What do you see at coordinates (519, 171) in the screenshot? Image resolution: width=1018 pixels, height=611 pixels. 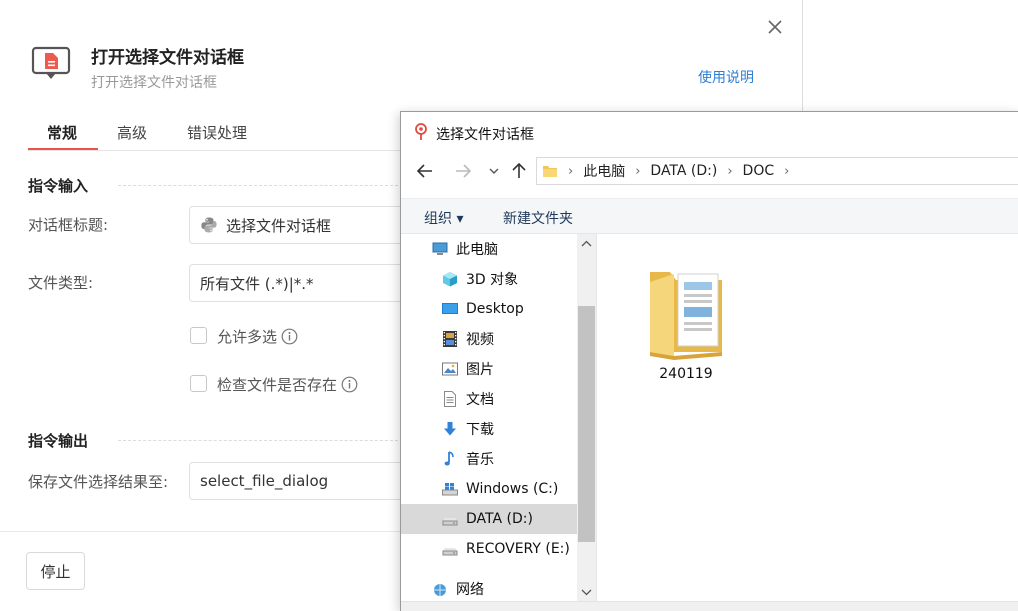 I see `up-arrow-icon` at bounding box center [519, 171].